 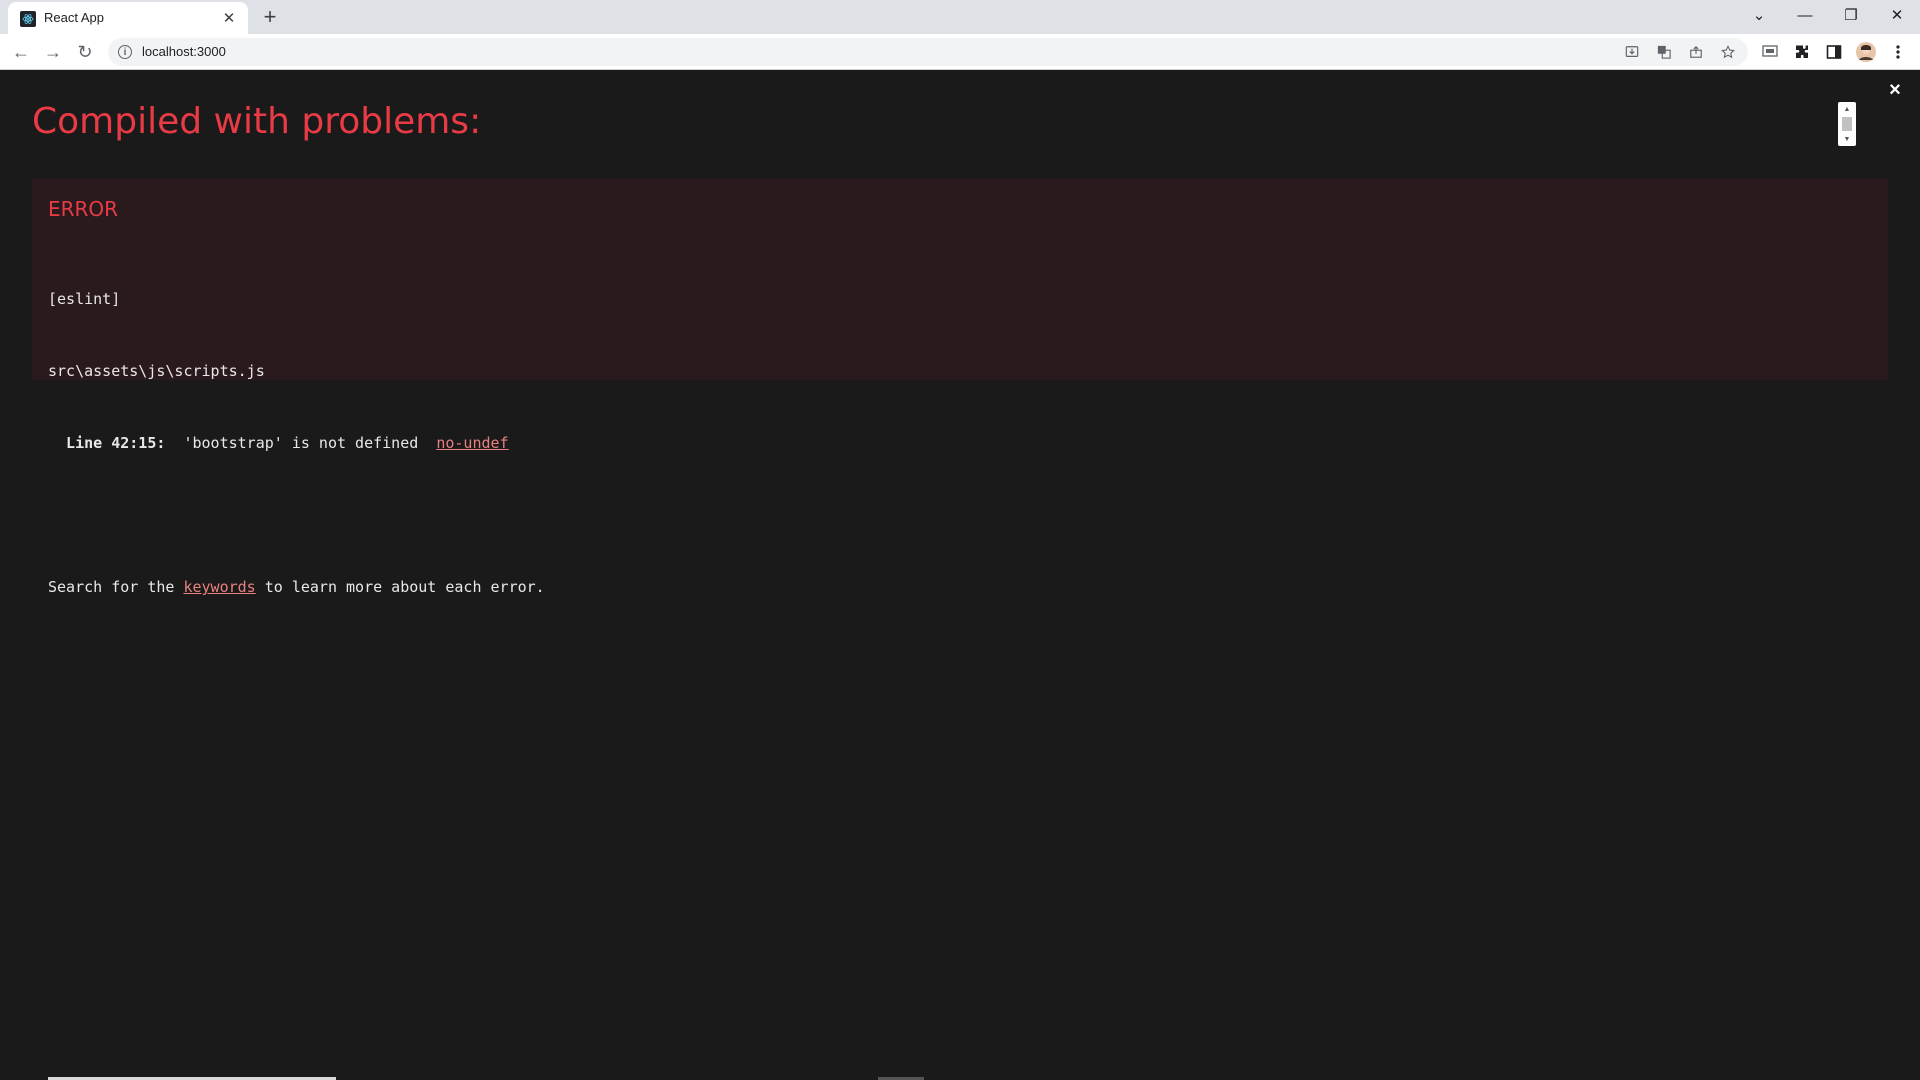 I want to click on new-tab-button: +, so click(x=270, y=17).